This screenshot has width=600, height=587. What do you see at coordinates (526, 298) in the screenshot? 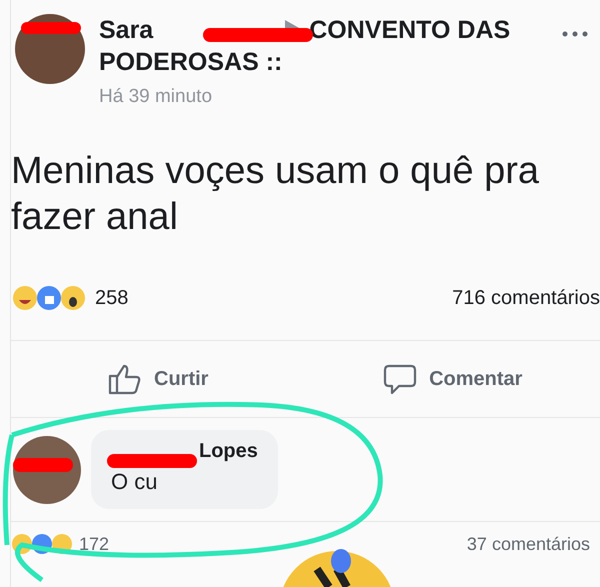
I see `comment-count: 716 comentários` at bounding box center [526, 298].